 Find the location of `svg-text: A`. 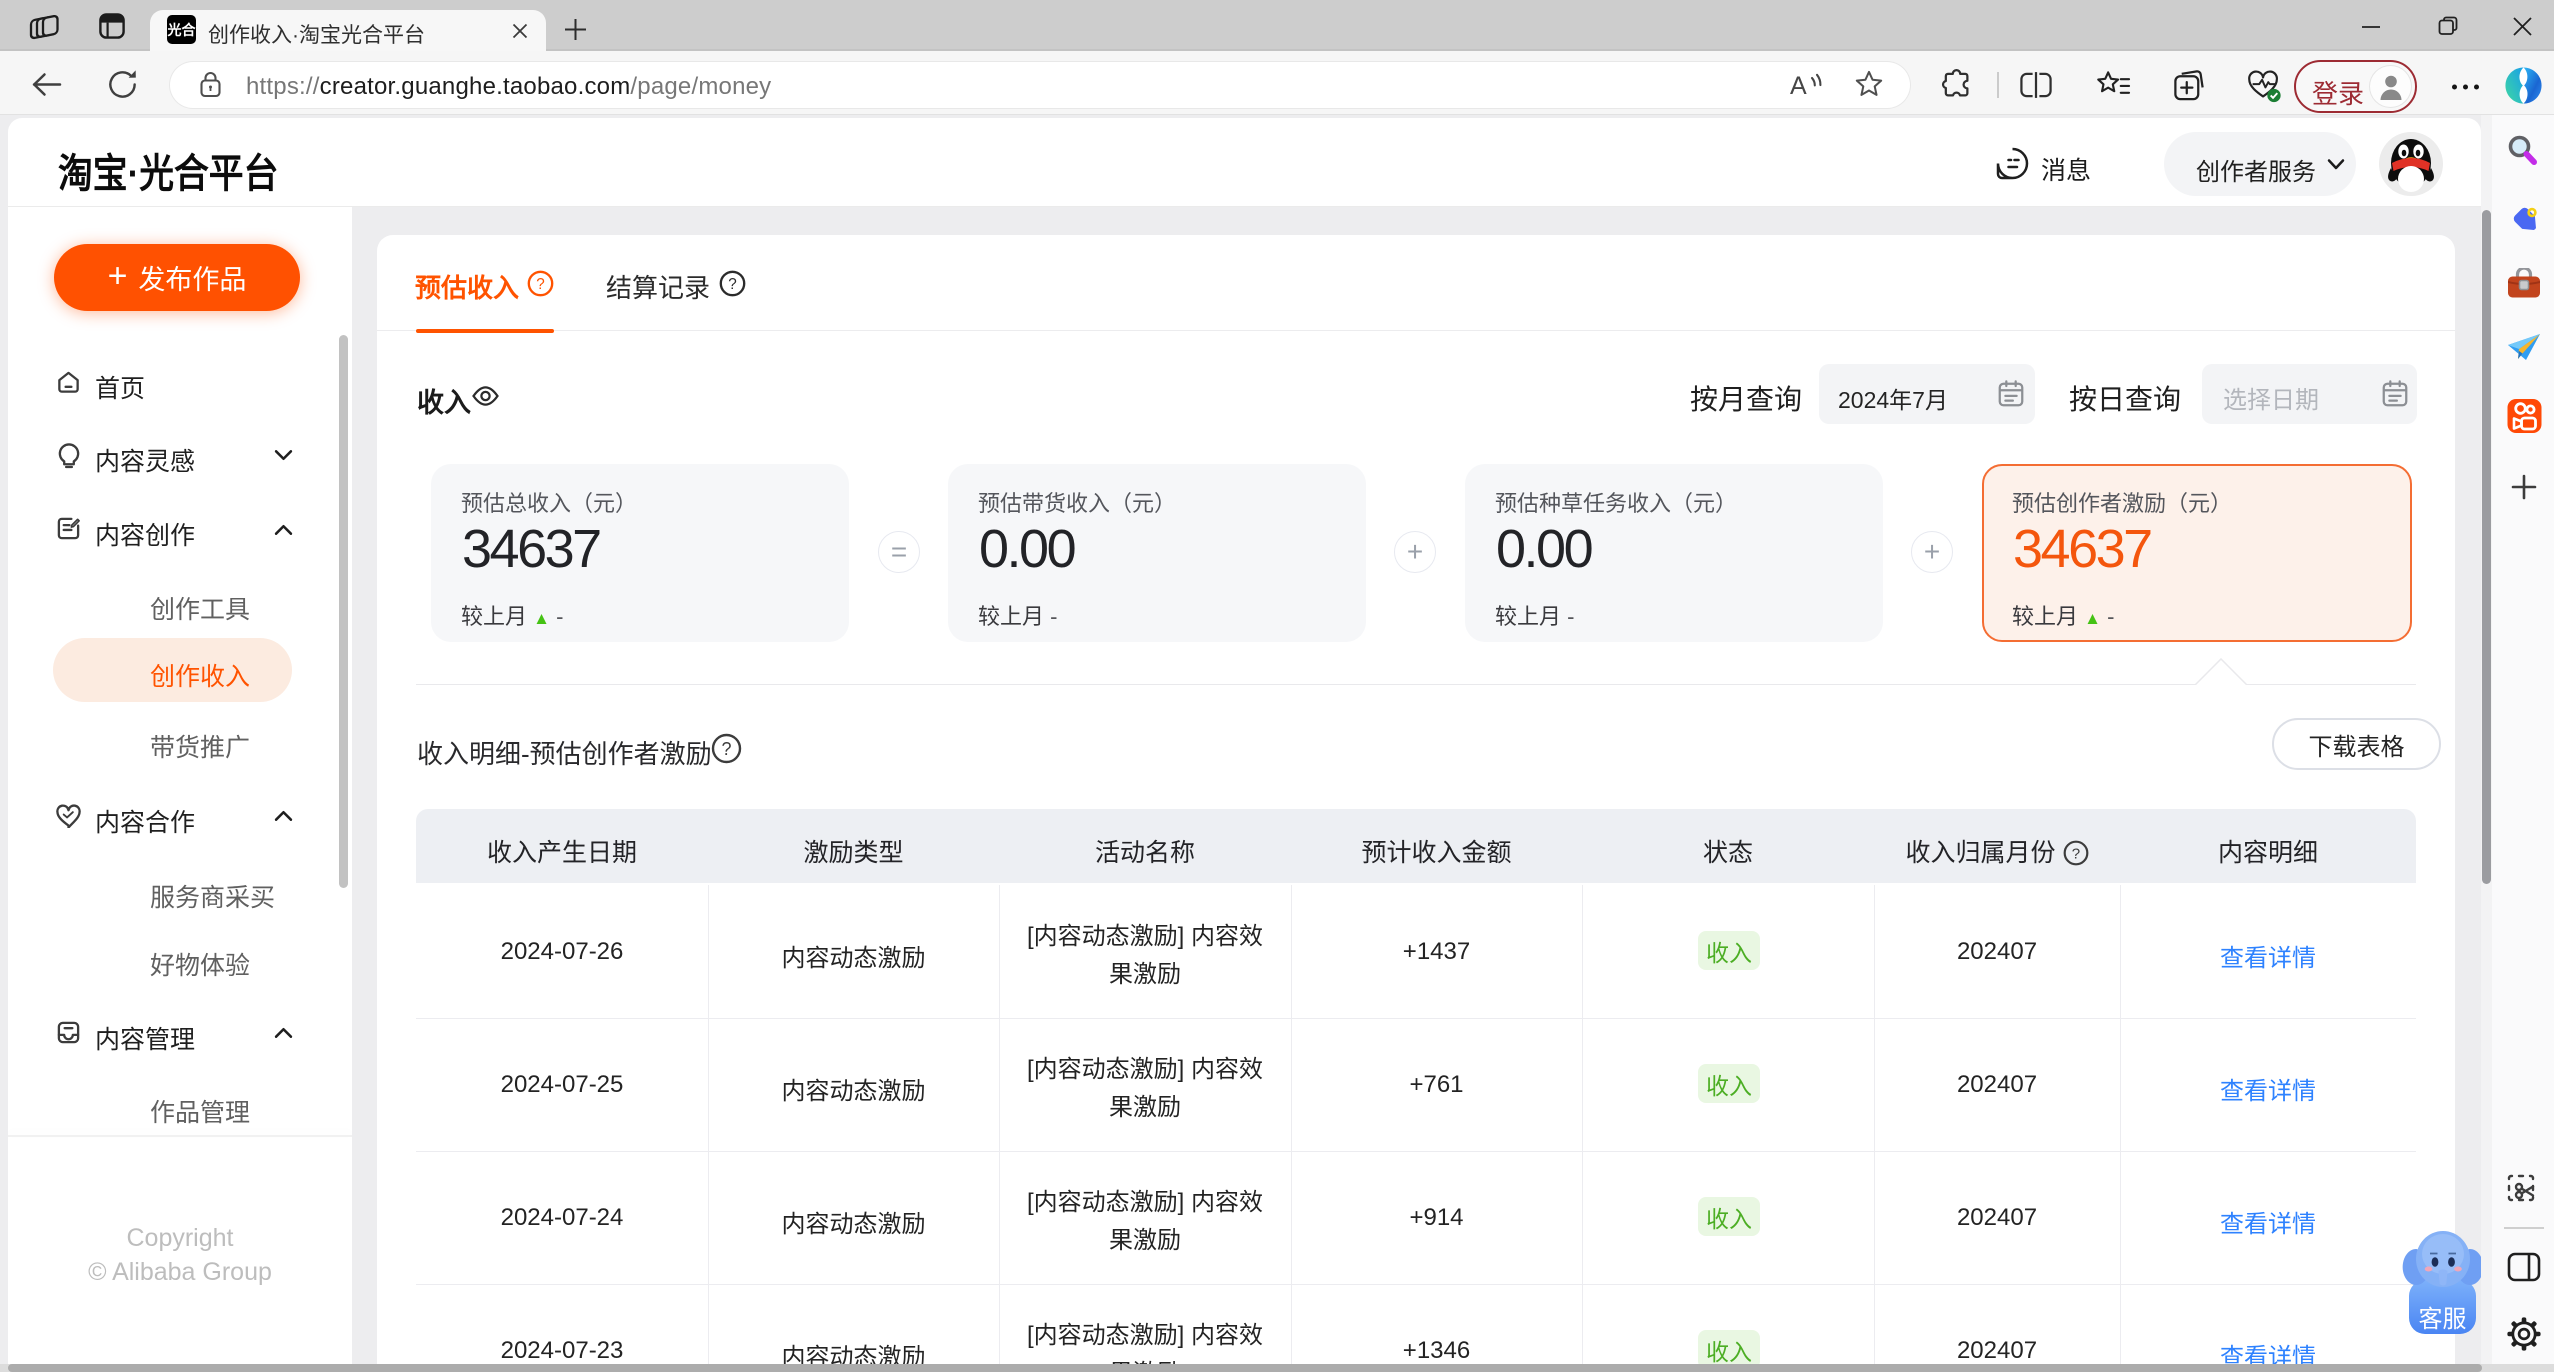

svg-text: A is located at coordinates (1798, 86).